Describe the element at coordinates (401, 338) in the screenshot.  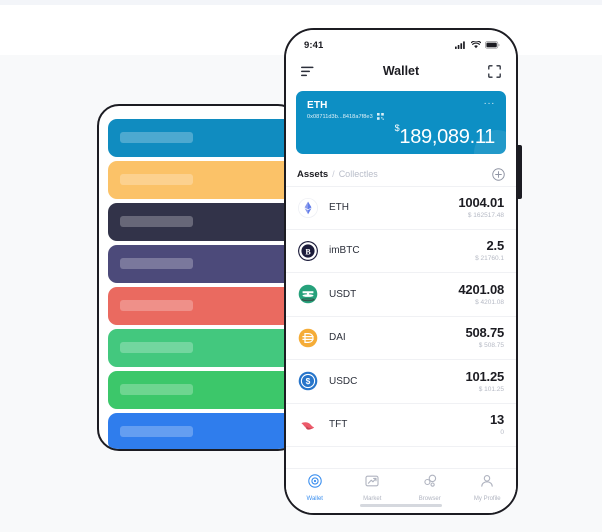
I see `asset-row: DAI 508.75 $ 508.75` at that location.